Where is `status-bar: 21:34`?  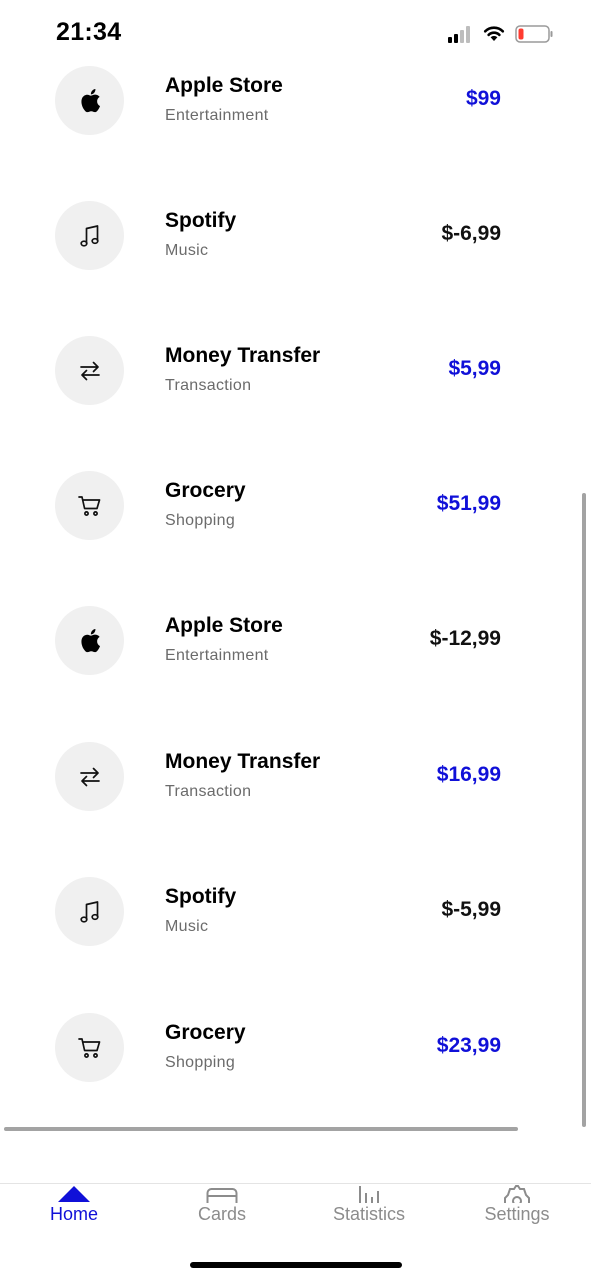
status-bar: 21:34 is located at coordinates (295, 33).